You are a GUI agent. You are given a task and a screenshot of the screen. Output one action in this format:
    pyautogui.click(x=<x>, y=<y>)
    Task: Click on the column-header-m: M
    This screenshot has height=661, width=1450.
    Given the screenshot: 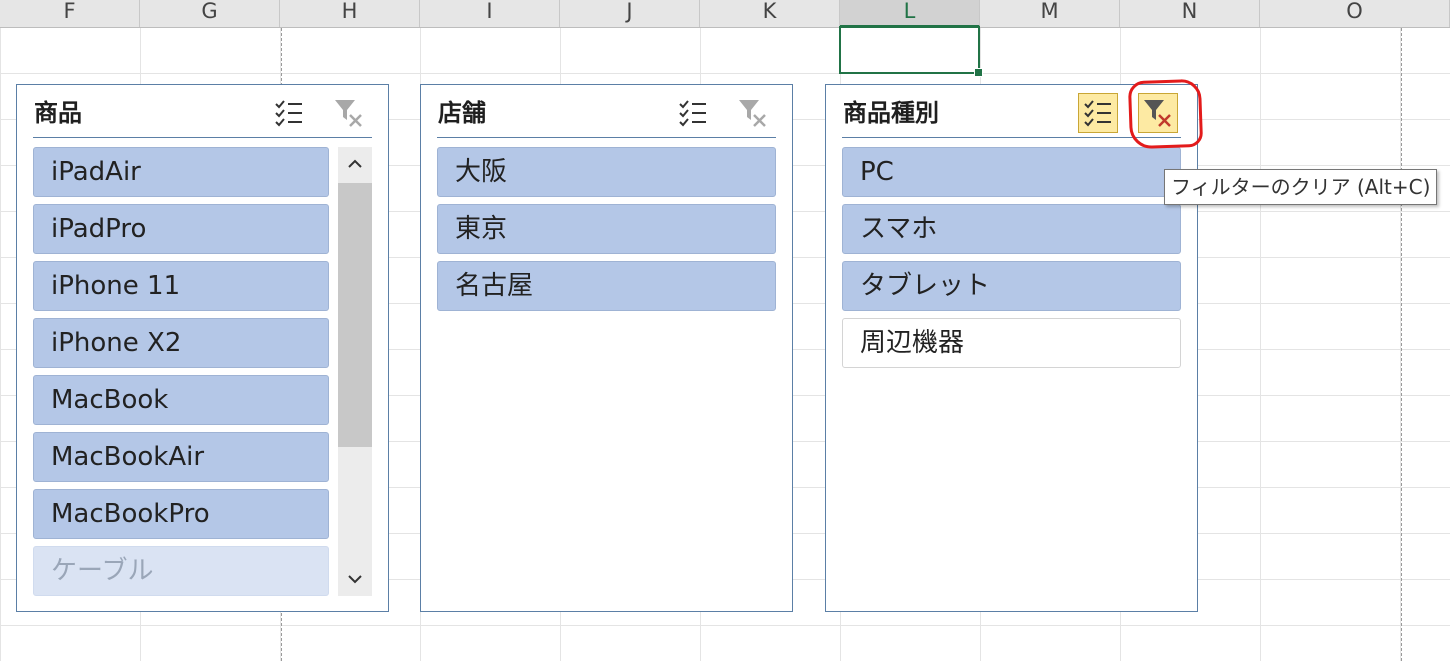 What is the action you would take?
    pyautogui.click(x=1050, y=13)
    